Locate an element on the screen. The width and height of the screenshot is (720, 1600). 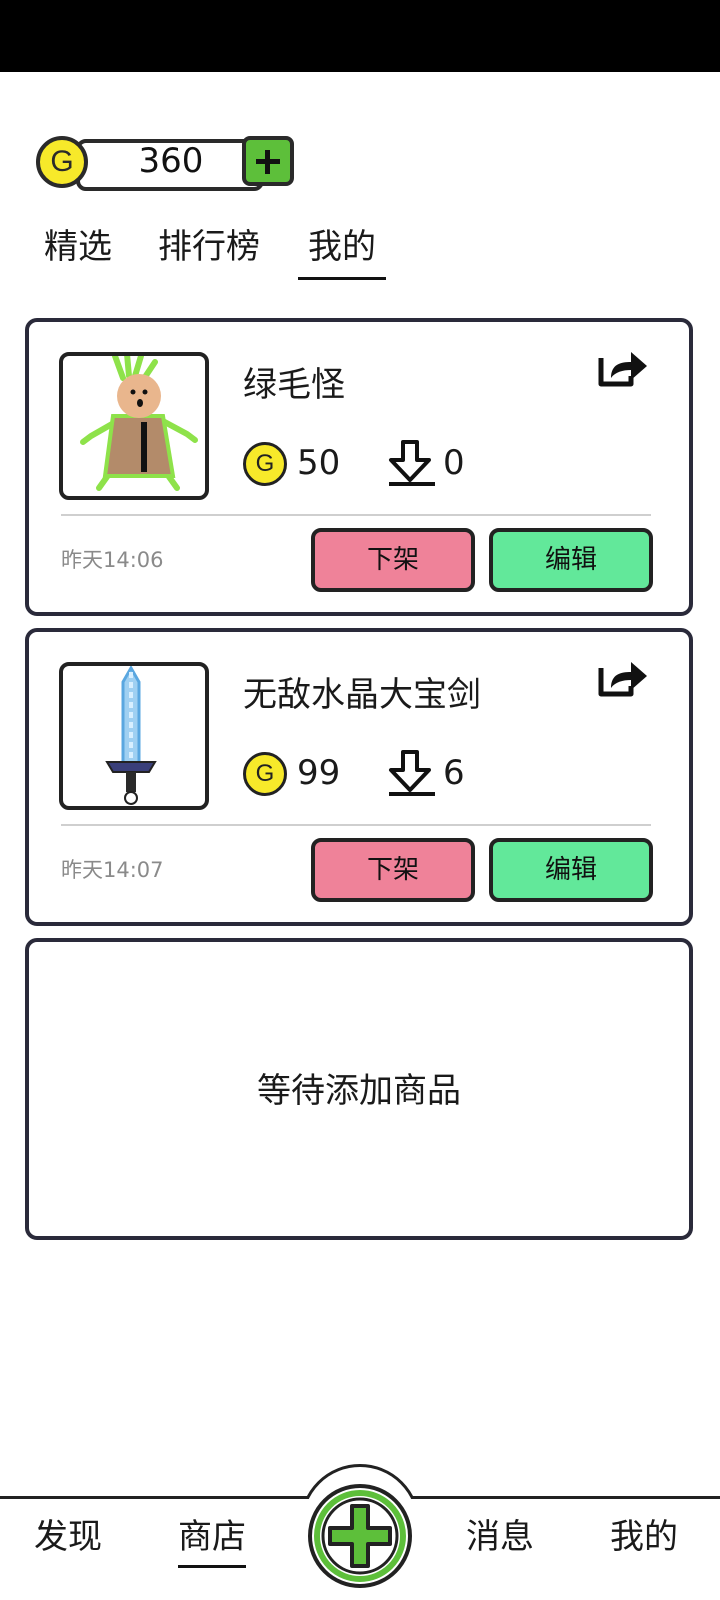
item-name: 绿毛怪 is located at coordinates (294, 385).